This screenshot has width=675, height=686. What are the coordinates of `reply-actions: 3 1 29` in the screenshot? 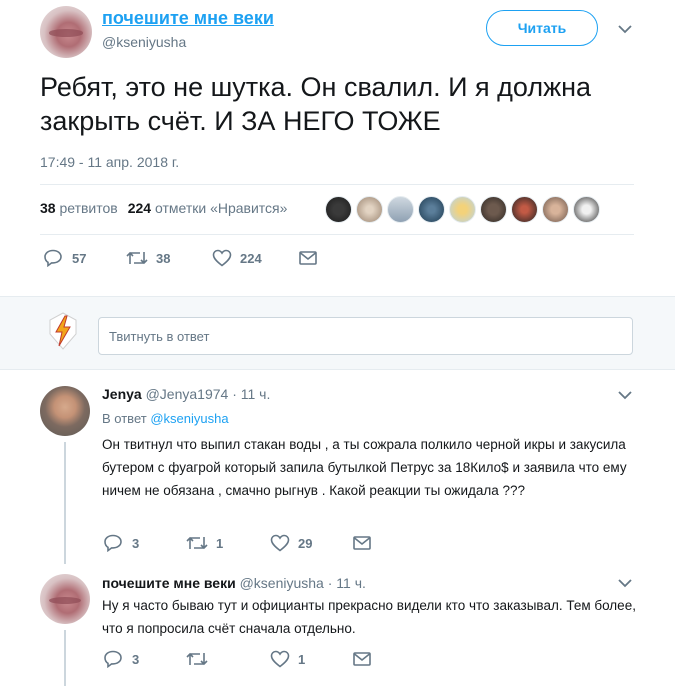 It's located at (238, 543).